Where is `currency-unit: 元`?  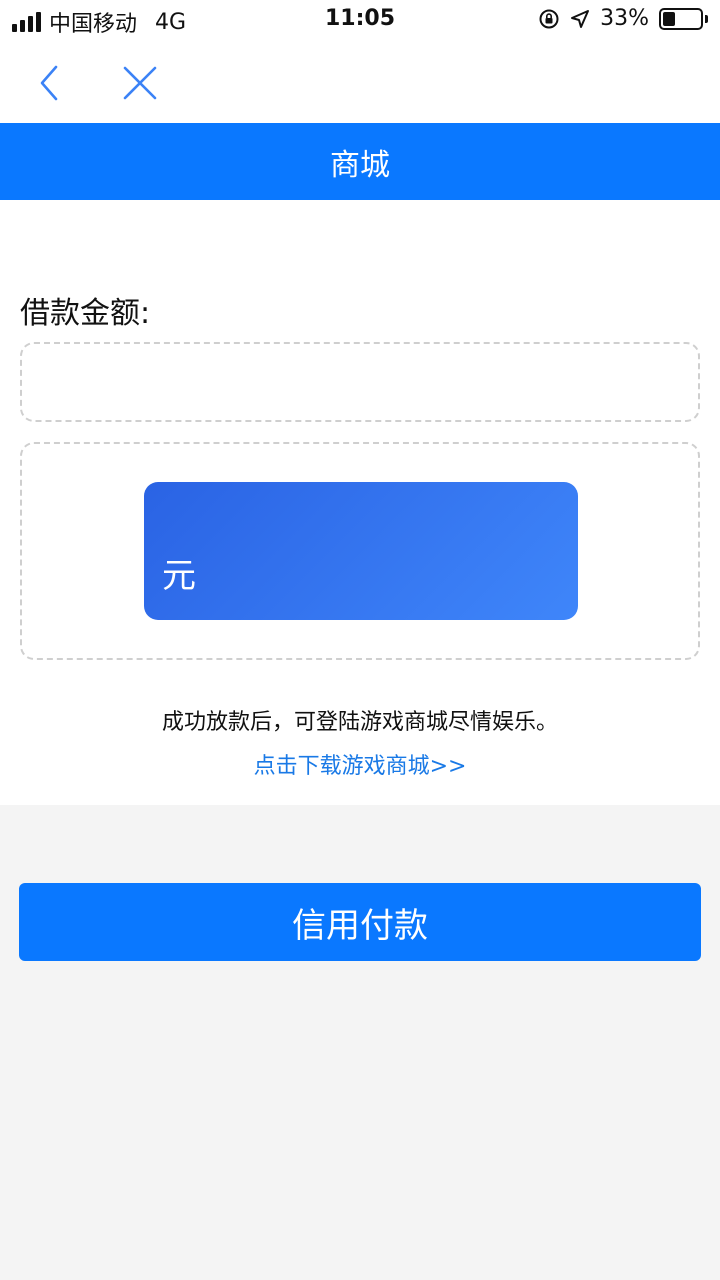
currency-unit: 元 is located at coordinates (179, 576).